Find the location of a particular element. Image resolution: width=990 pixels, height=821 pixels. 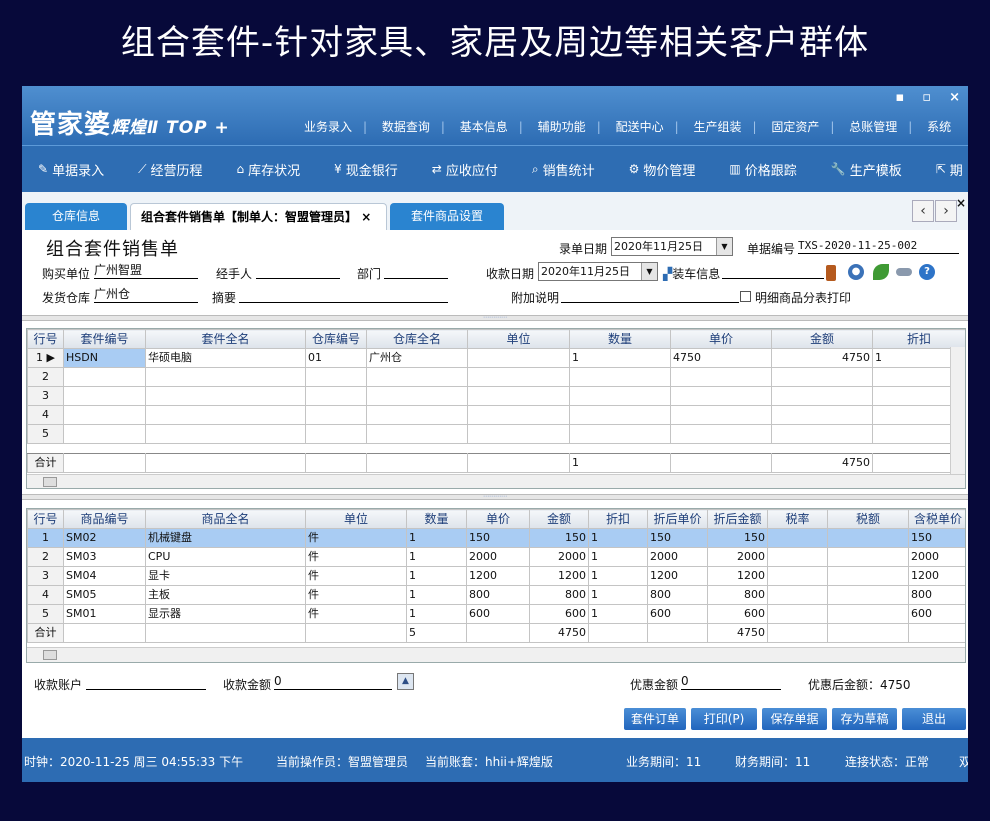

column-header: 商品全名 is located at coordinates (225, 519).